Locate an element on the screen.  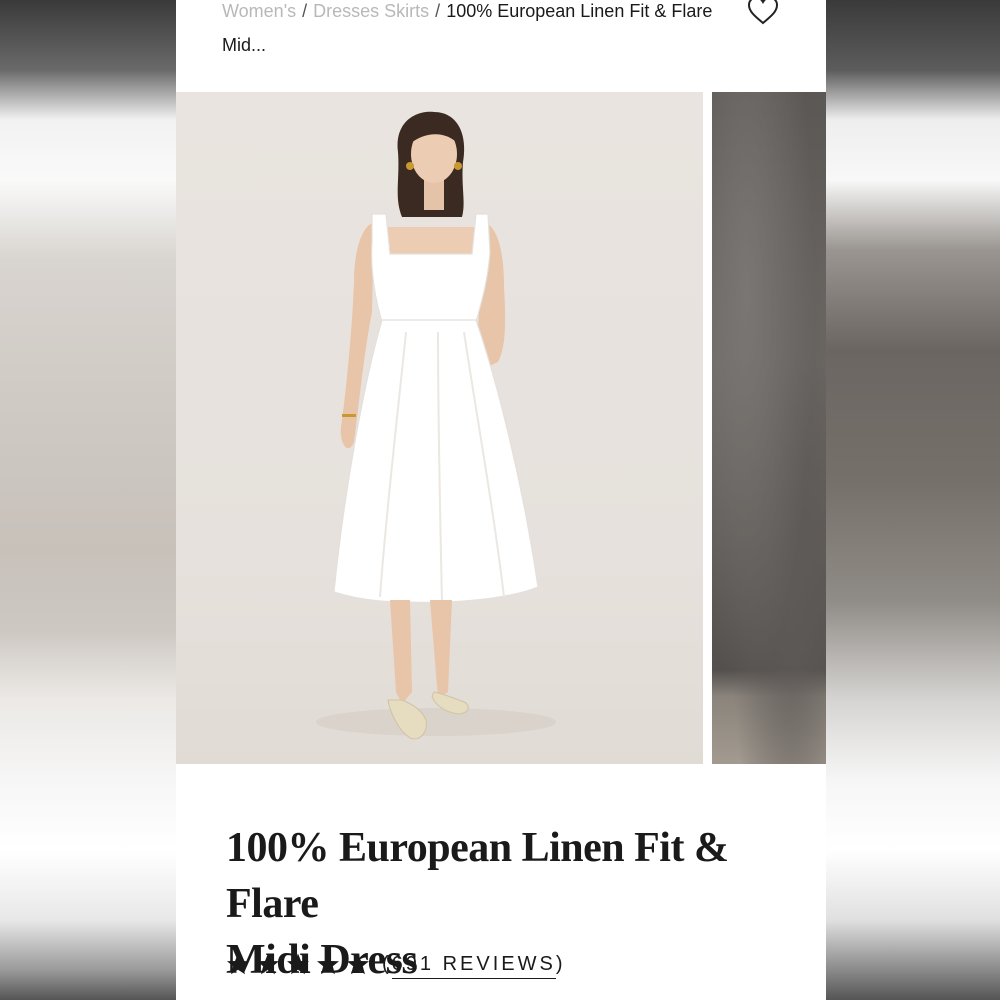
breadcrumb-womens-link: Women's is located at coordinates (259, 11).